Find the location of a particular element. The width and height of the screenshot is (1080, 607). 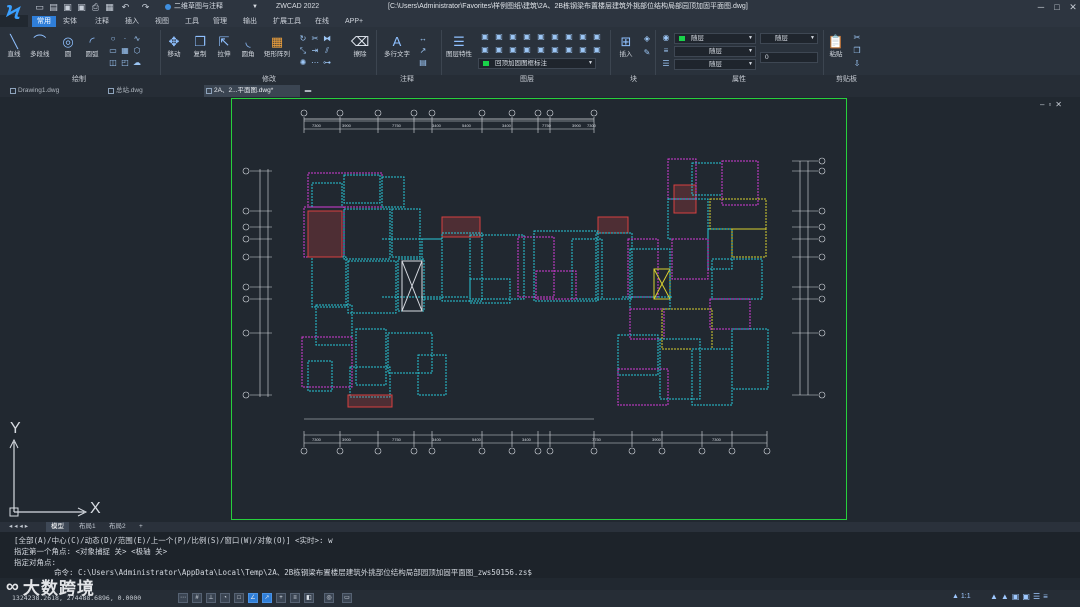

linetype-dropdown: 随层 ▼ is located at coordinates (715, 51).